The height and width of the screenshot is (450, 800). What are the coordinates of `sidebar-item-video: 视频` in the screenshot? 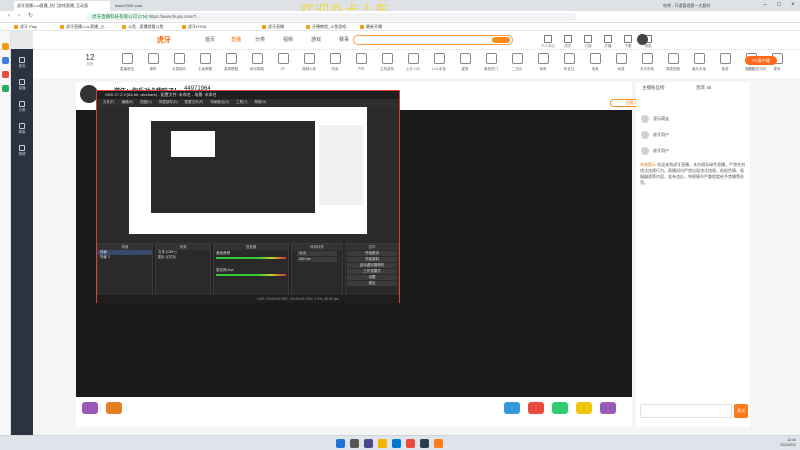 It's located at (22, 151).